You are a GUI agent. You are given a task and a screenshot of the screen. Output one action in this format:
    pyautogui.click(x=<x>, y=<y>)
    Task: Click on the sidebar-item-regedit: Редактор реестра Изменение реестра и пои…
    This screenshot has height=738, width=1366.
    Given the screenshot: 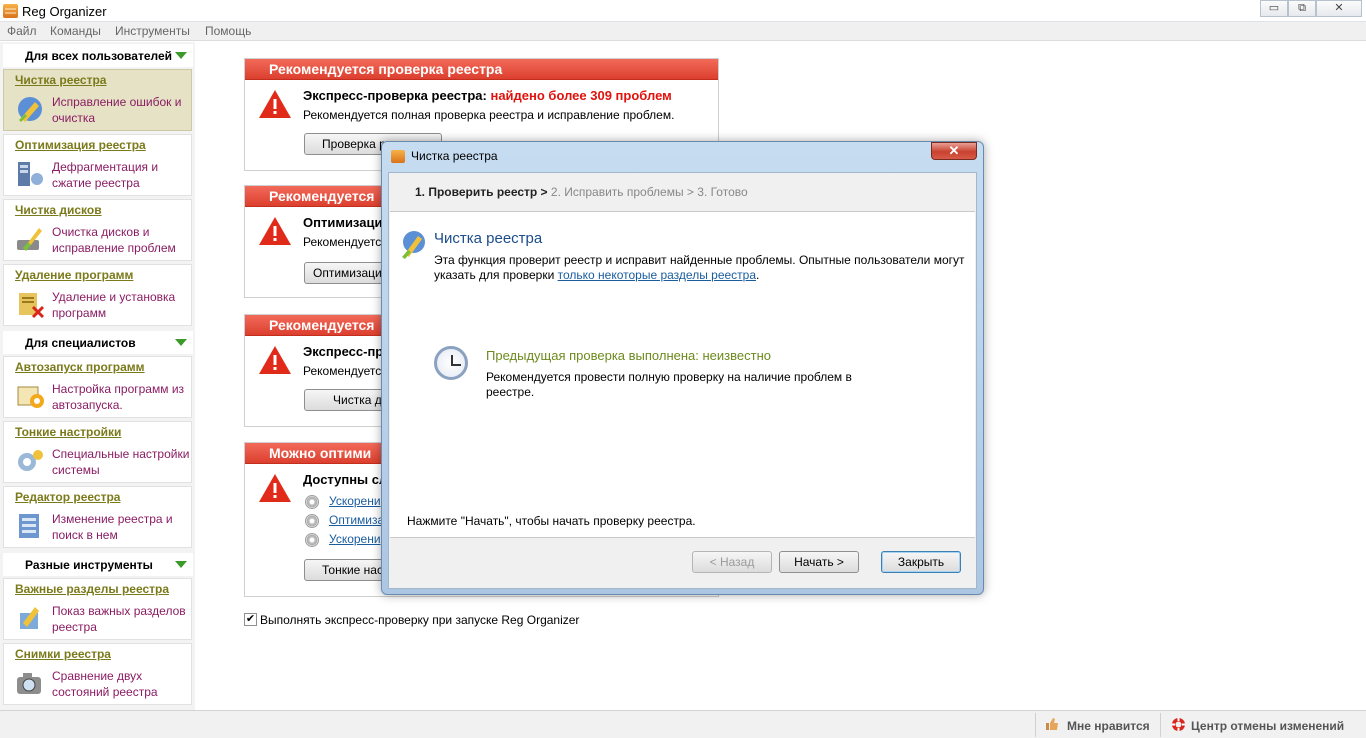 What is the action you would take?
    pyautogui.click(x=97, y=517)
    